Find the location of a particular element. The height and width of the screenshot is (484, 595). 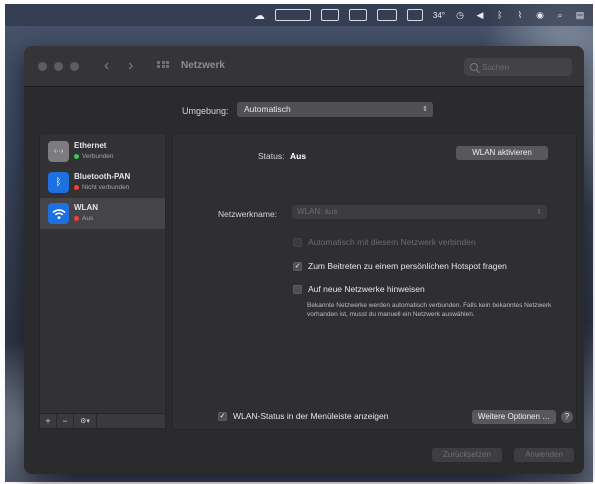

network-name-select: WLAN: aus ⇕ is located at coordinates (419, 212).